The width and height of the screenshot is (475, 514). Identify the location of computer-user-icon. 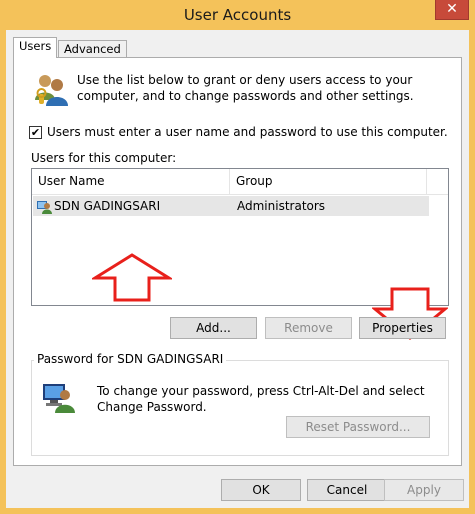
(59, 398).